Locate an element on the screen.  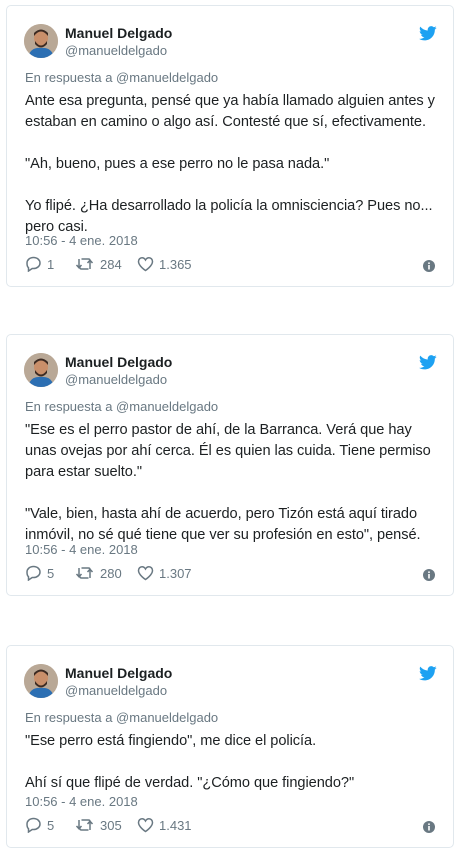
like-button: 1.365 is located at coordinates (164, 264).